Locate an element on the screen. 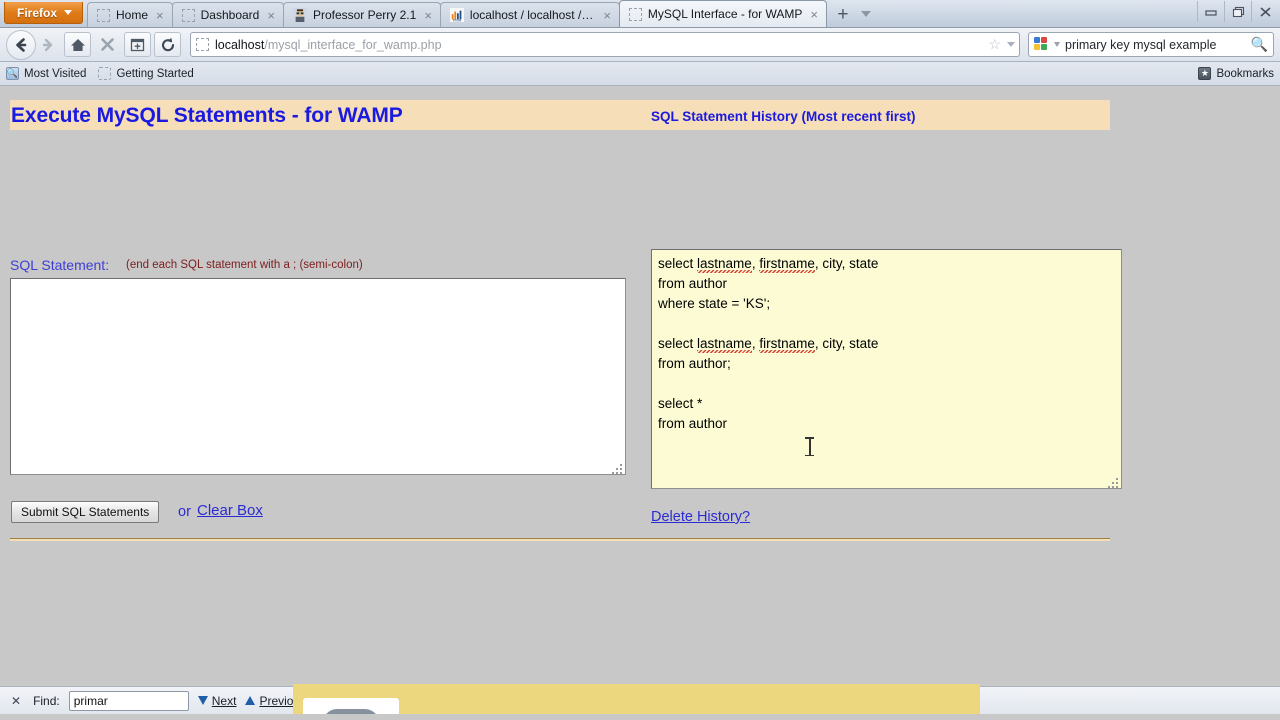 The width and height of the screenshot is (1280, 720). firefox-menu-button: Firefox is located at coordinates (44, 13).